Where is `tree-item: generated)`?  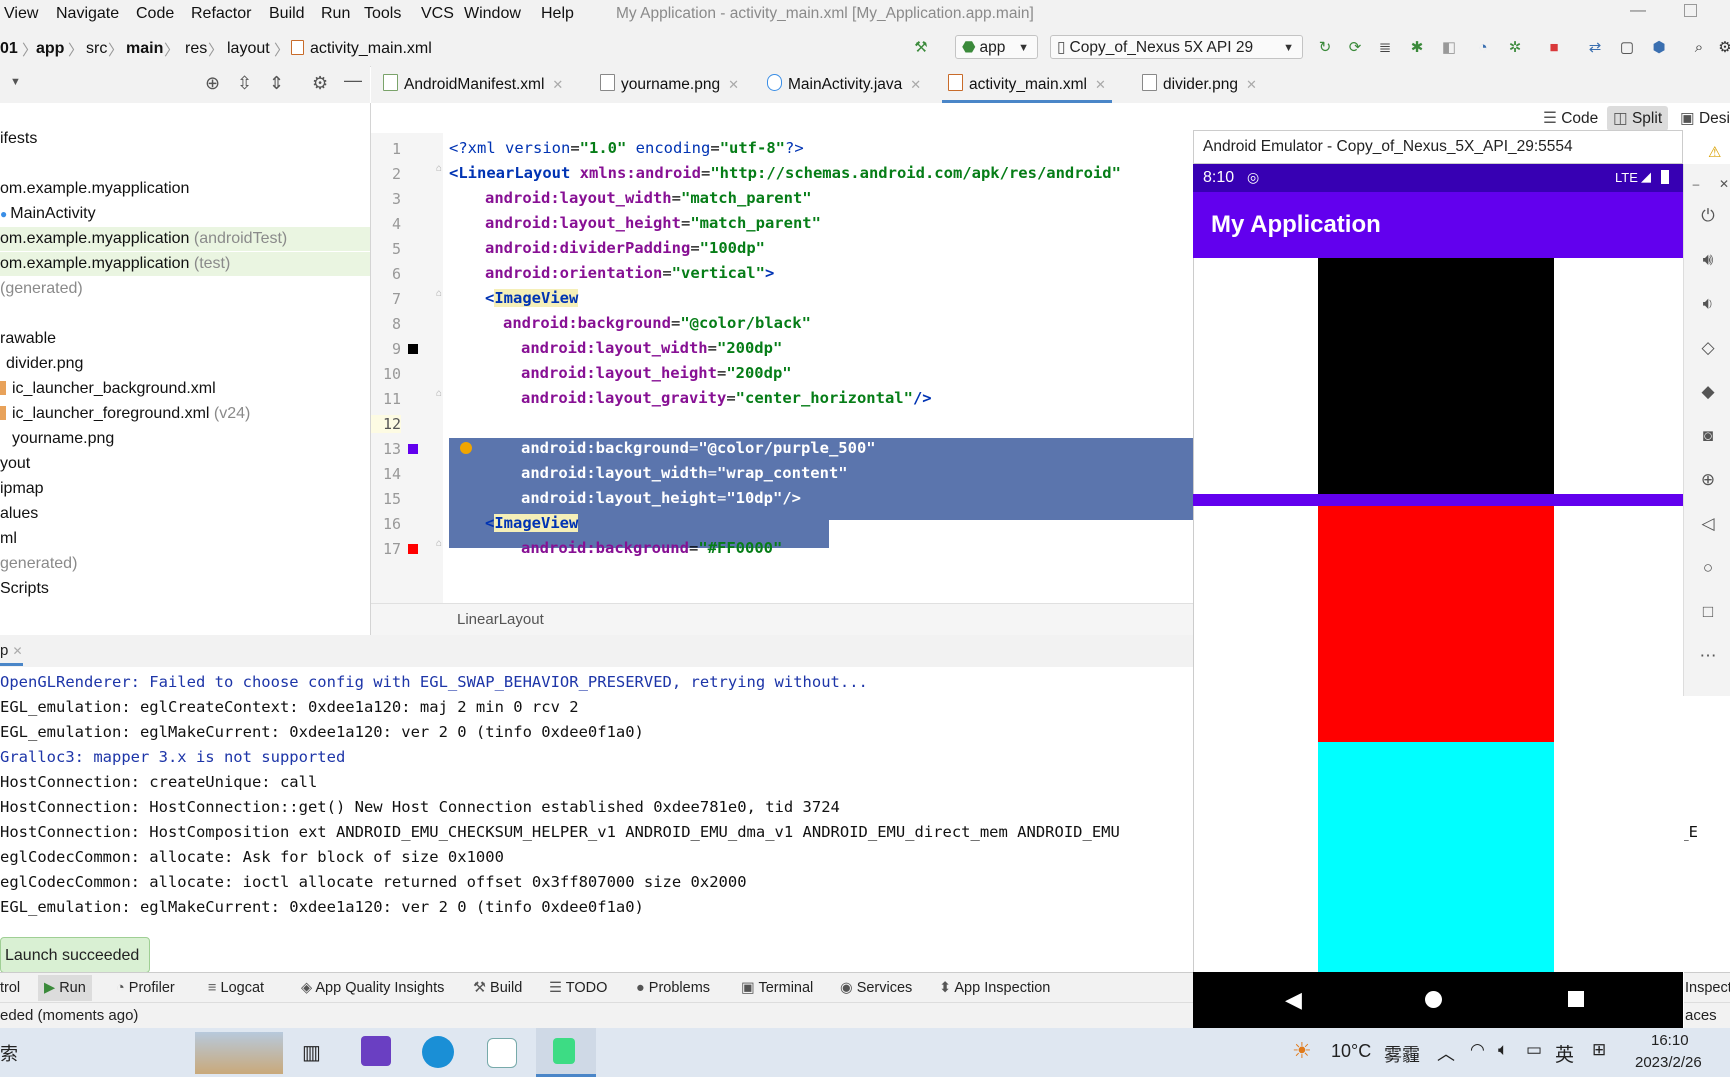
tree-item: generated) is located at coordinates (185, 564).